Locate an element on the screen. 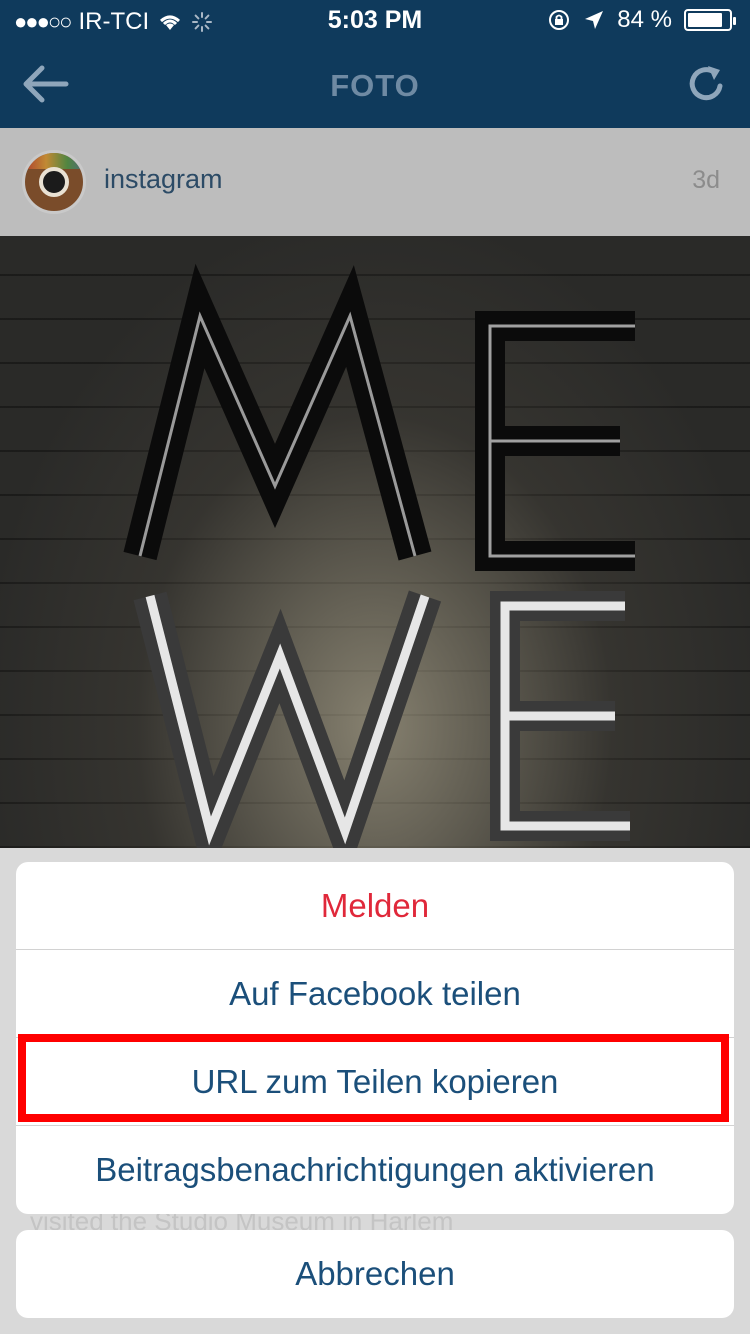 This screenshot has width=750, height=1334. post-username: instagram is located at coordinates (163, 179).